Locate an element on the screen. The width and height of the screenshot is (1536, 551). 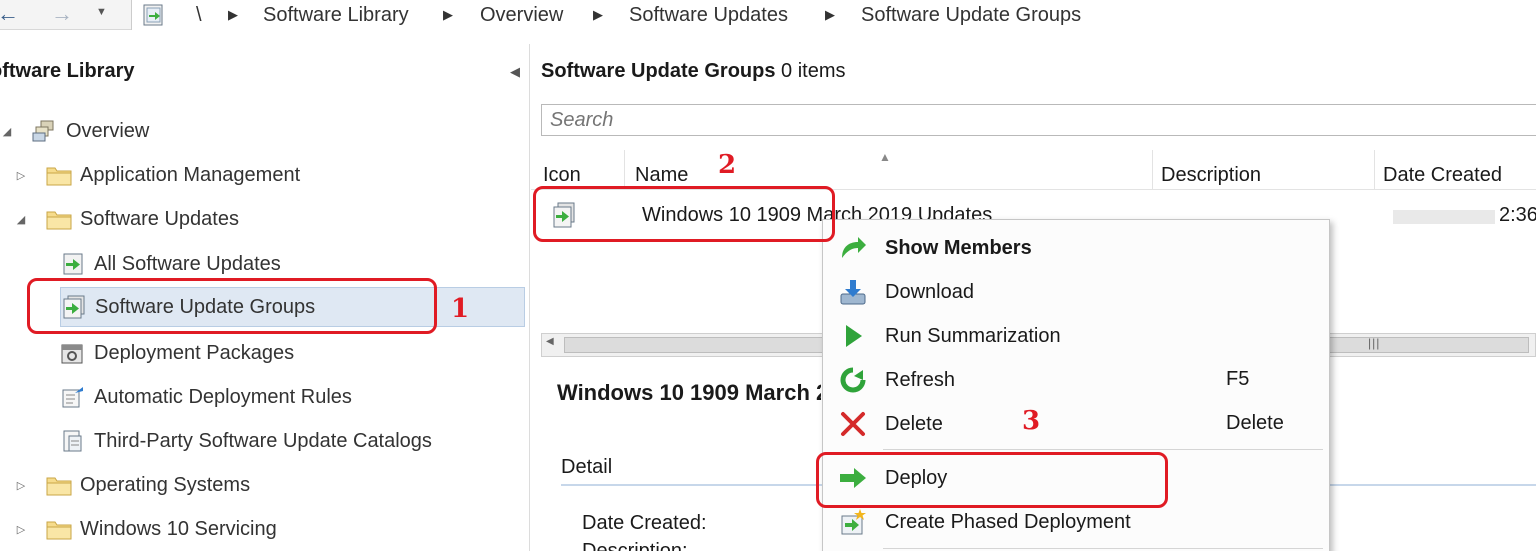
detail-section-header: Detail is located at coordinates (587, 467).